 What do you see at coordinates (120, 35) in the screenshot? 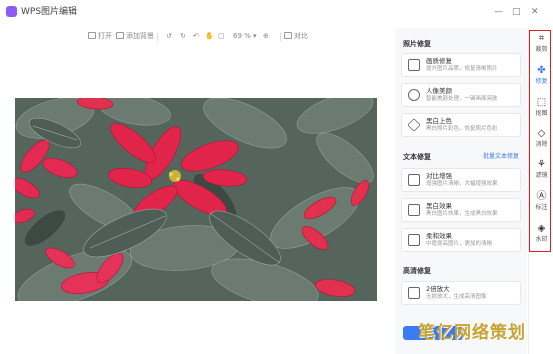
I see `background-icon` at bounding box center [120, 35].